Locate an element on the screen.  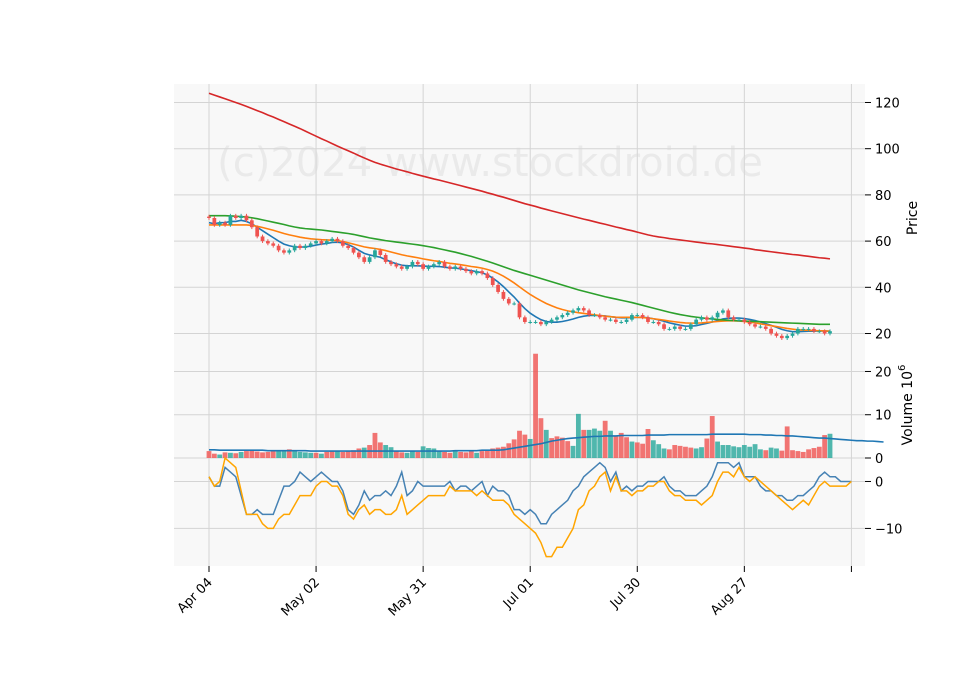
volume-axis-label-base: Volume 10 is located at coordinates (908, 408).